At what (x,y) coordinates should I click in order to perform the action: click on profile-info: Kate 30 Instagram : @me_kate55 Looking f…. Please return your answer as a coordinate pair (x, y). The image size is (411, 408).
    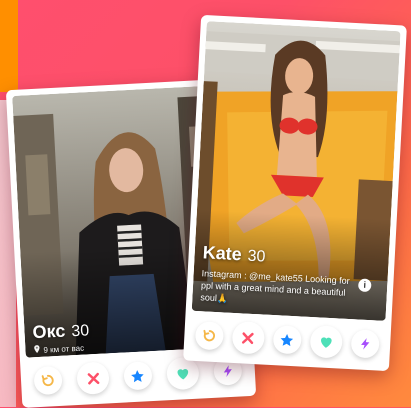
    Looking at the image, I should click on (290, 277).